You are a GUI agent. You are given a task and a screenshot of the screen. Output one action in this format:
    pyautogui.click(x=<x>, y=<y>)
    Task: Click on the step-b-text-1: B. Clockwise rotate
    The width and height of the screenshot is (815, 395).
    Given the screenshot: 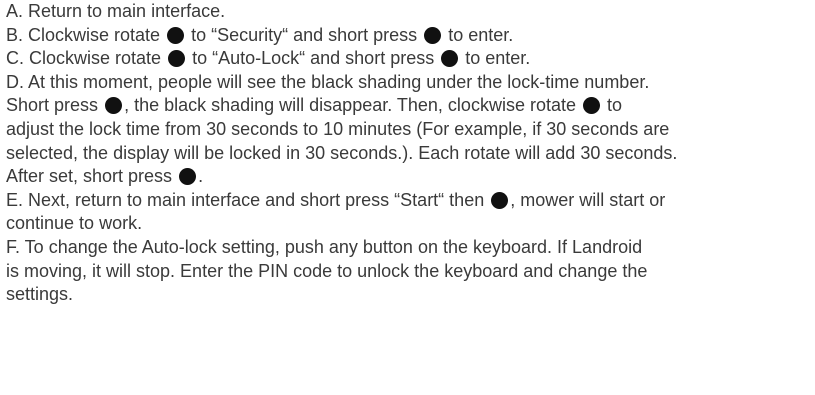 What is the action you would take?
    pyautogui.click(x=83, y=34)
    